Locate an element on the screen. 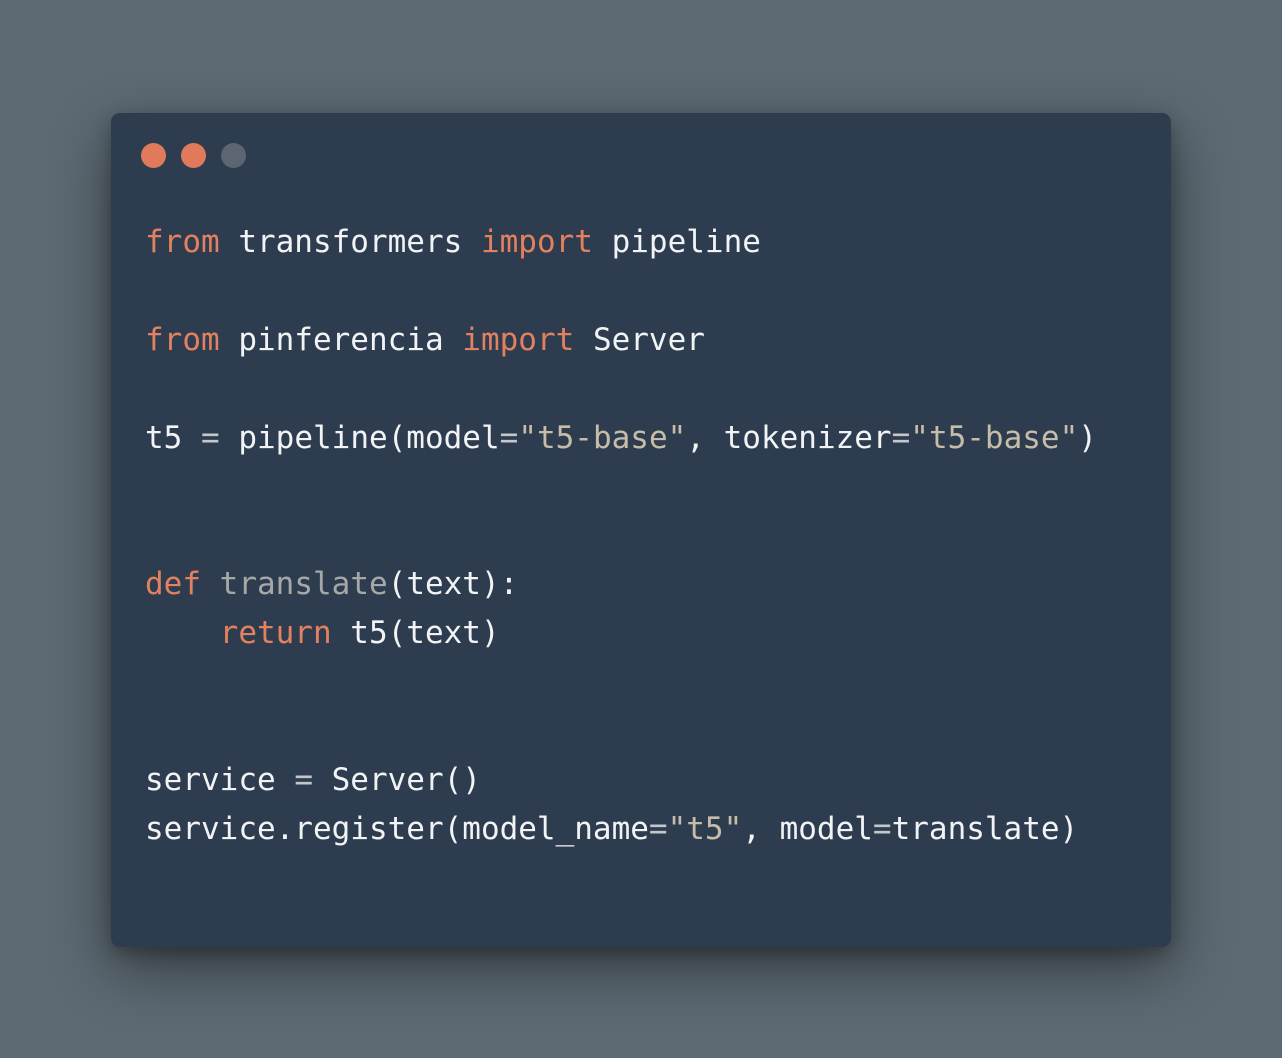  code-text: (text): is located at coordinates (453, 584).